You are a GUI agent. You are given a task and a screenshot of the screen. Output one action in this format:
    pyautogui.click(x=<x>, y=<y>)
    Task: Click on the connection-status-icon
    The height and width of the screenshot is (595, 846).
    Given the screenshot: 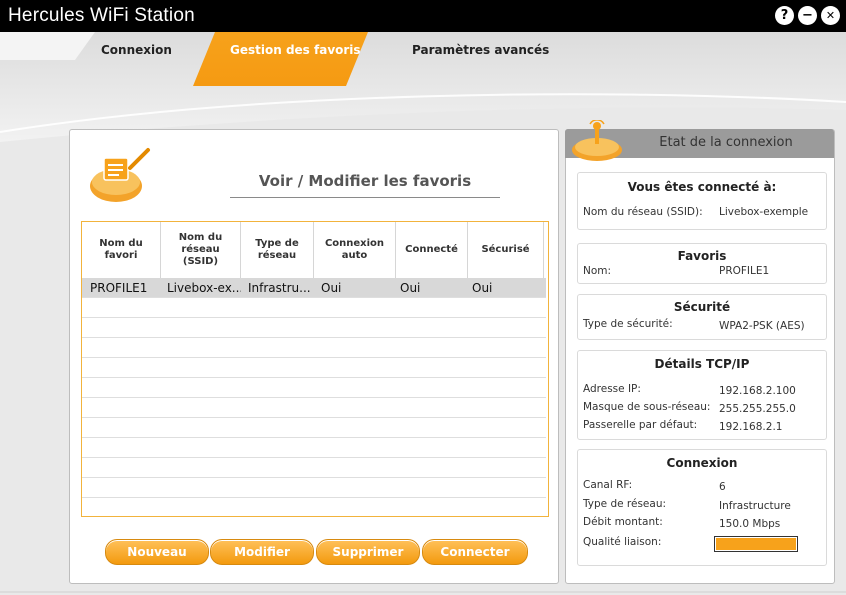 What is the action you would take?
    pyautogui.click(x=597, y=140)
    